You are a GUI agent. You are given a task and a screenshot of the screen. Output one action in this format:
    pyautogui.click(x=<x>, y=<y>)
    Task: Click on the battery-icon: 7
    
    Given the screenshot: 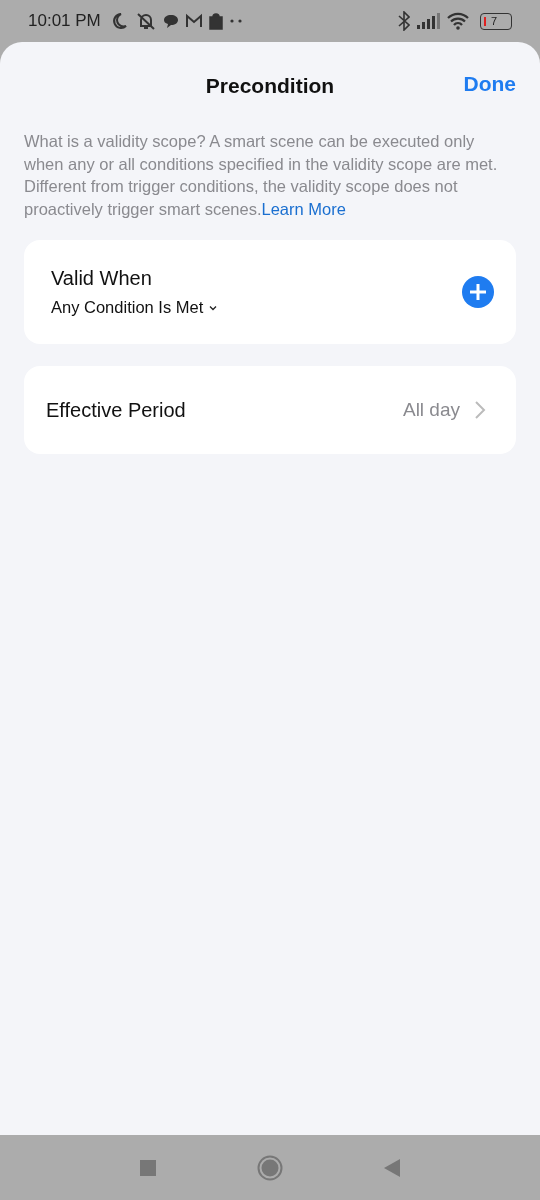 What is the action you would take?
    pyautogui.click(x=496, y=21)
    